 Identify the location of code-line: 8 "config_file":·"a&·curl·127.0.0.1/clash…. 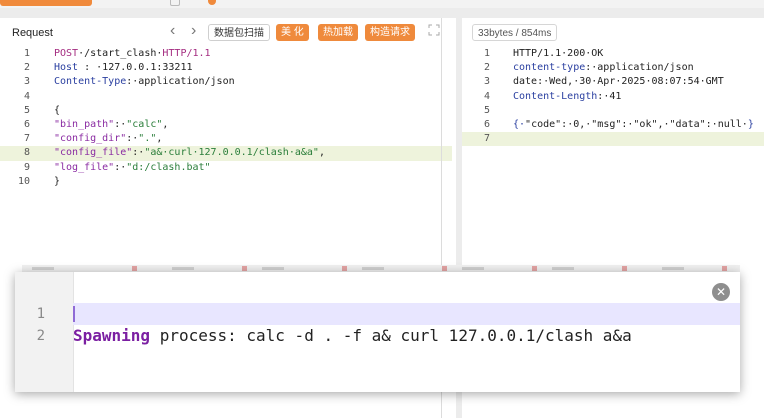
(226, 153).